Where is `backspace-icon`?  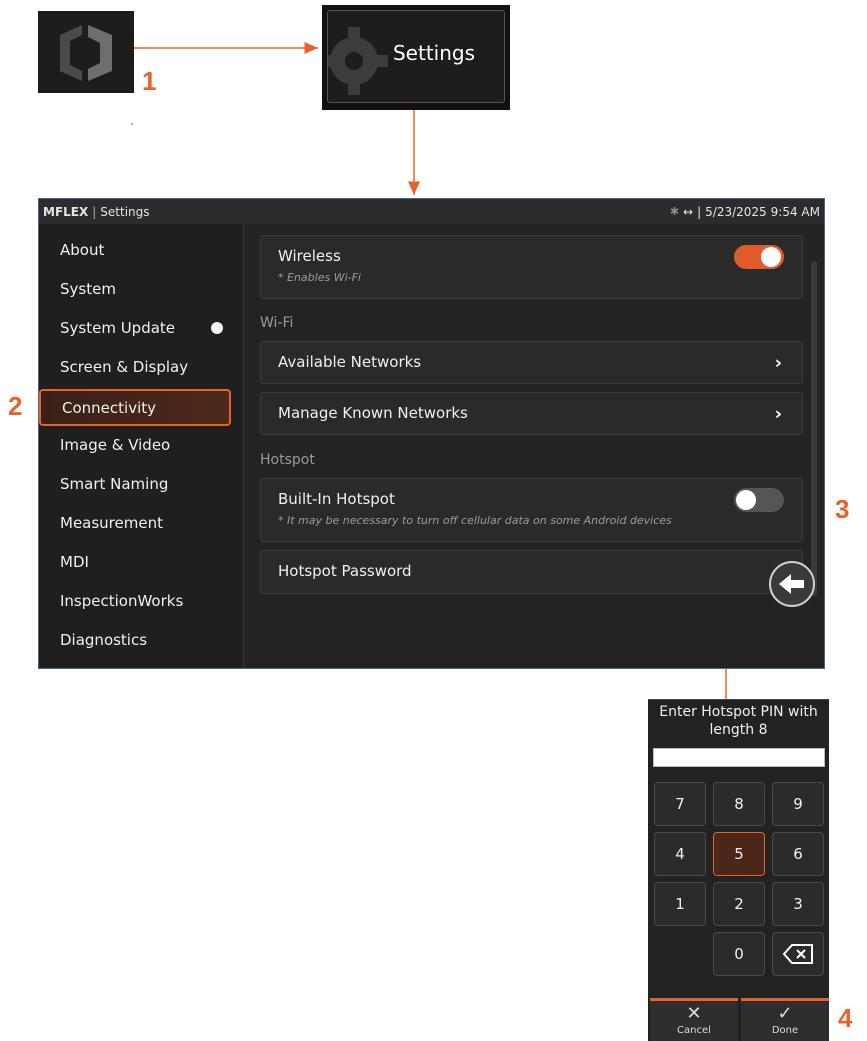
backspace-icon is located at coordinates (797, 954).